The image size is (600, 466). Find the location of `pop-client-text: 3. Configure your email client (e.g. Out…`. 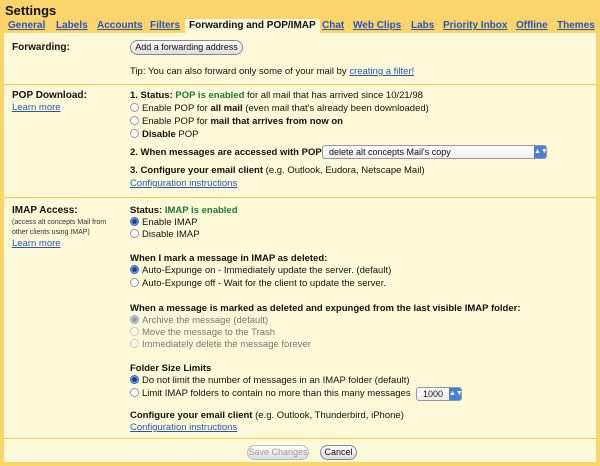

pop-client-text: 3. Configure your email client (e.g. Out… is located at coordinates (277, 170).